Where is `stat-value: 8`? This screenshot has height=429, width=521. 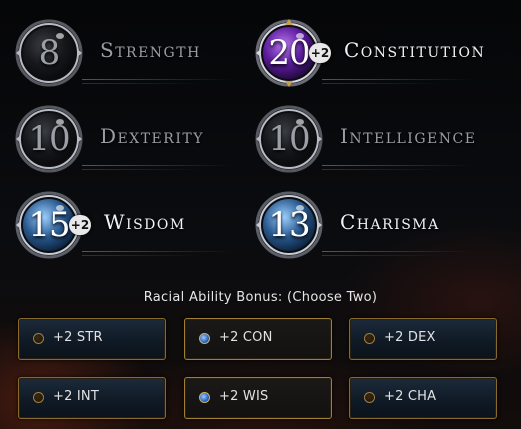 stat-value: 8 is located at coordinates (49, 53).